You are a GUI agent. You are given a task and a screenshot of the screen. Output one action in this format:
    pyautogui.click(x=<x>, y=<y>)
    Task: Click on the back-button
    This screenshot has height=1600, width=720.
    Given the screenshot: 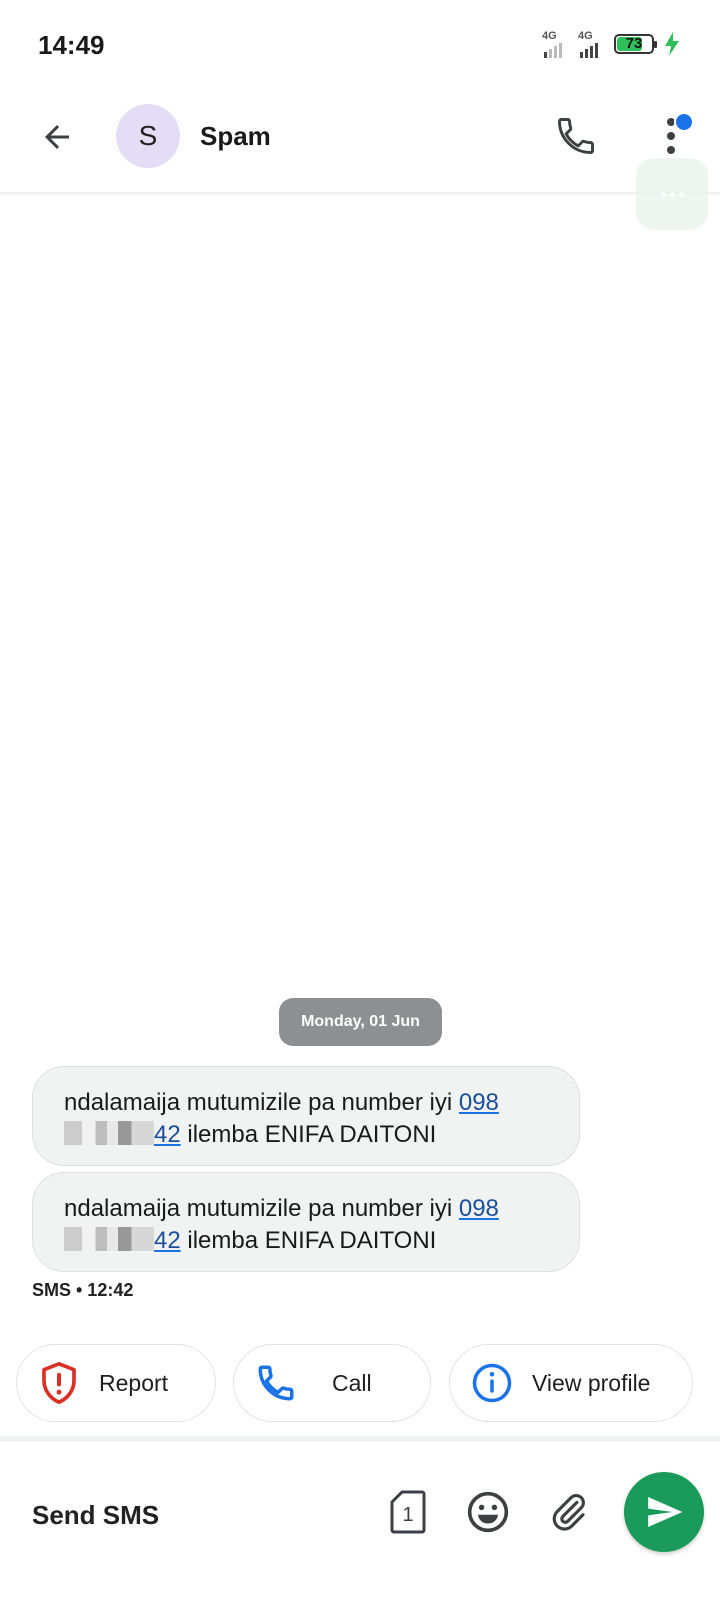 What is the action you would take?
    pyautogui.click(x=57, y=137)
    